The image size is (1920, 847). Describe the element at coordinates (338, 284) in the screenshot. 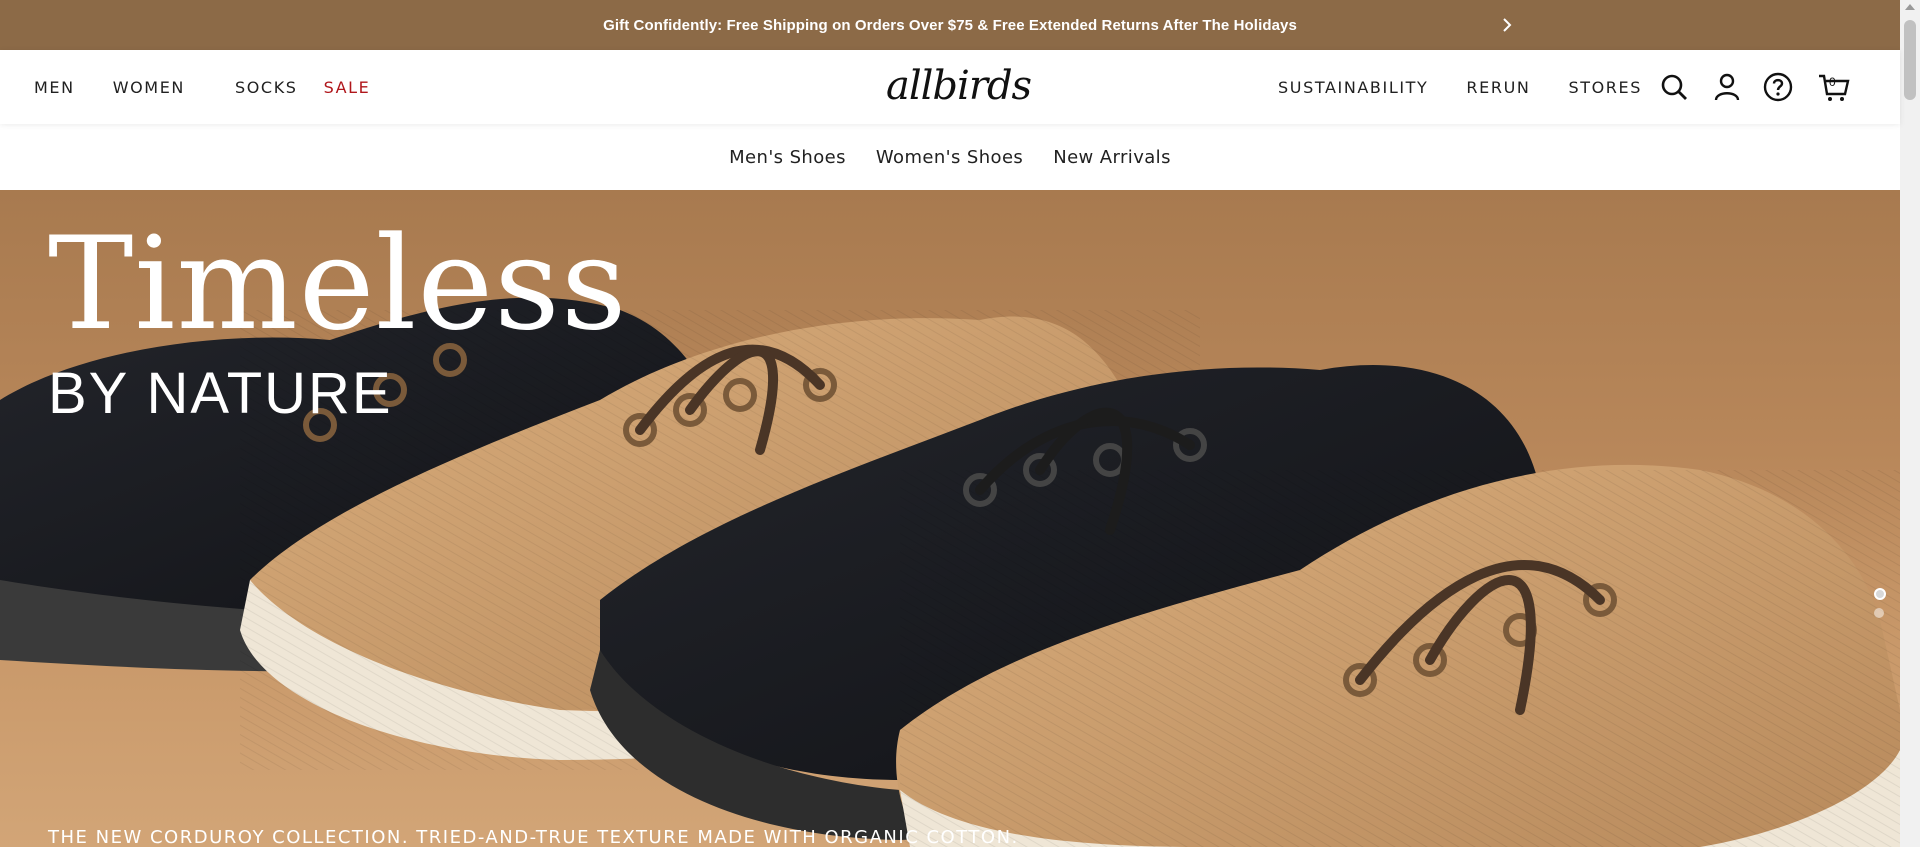

I see `hero-title: Timeless` at that location.